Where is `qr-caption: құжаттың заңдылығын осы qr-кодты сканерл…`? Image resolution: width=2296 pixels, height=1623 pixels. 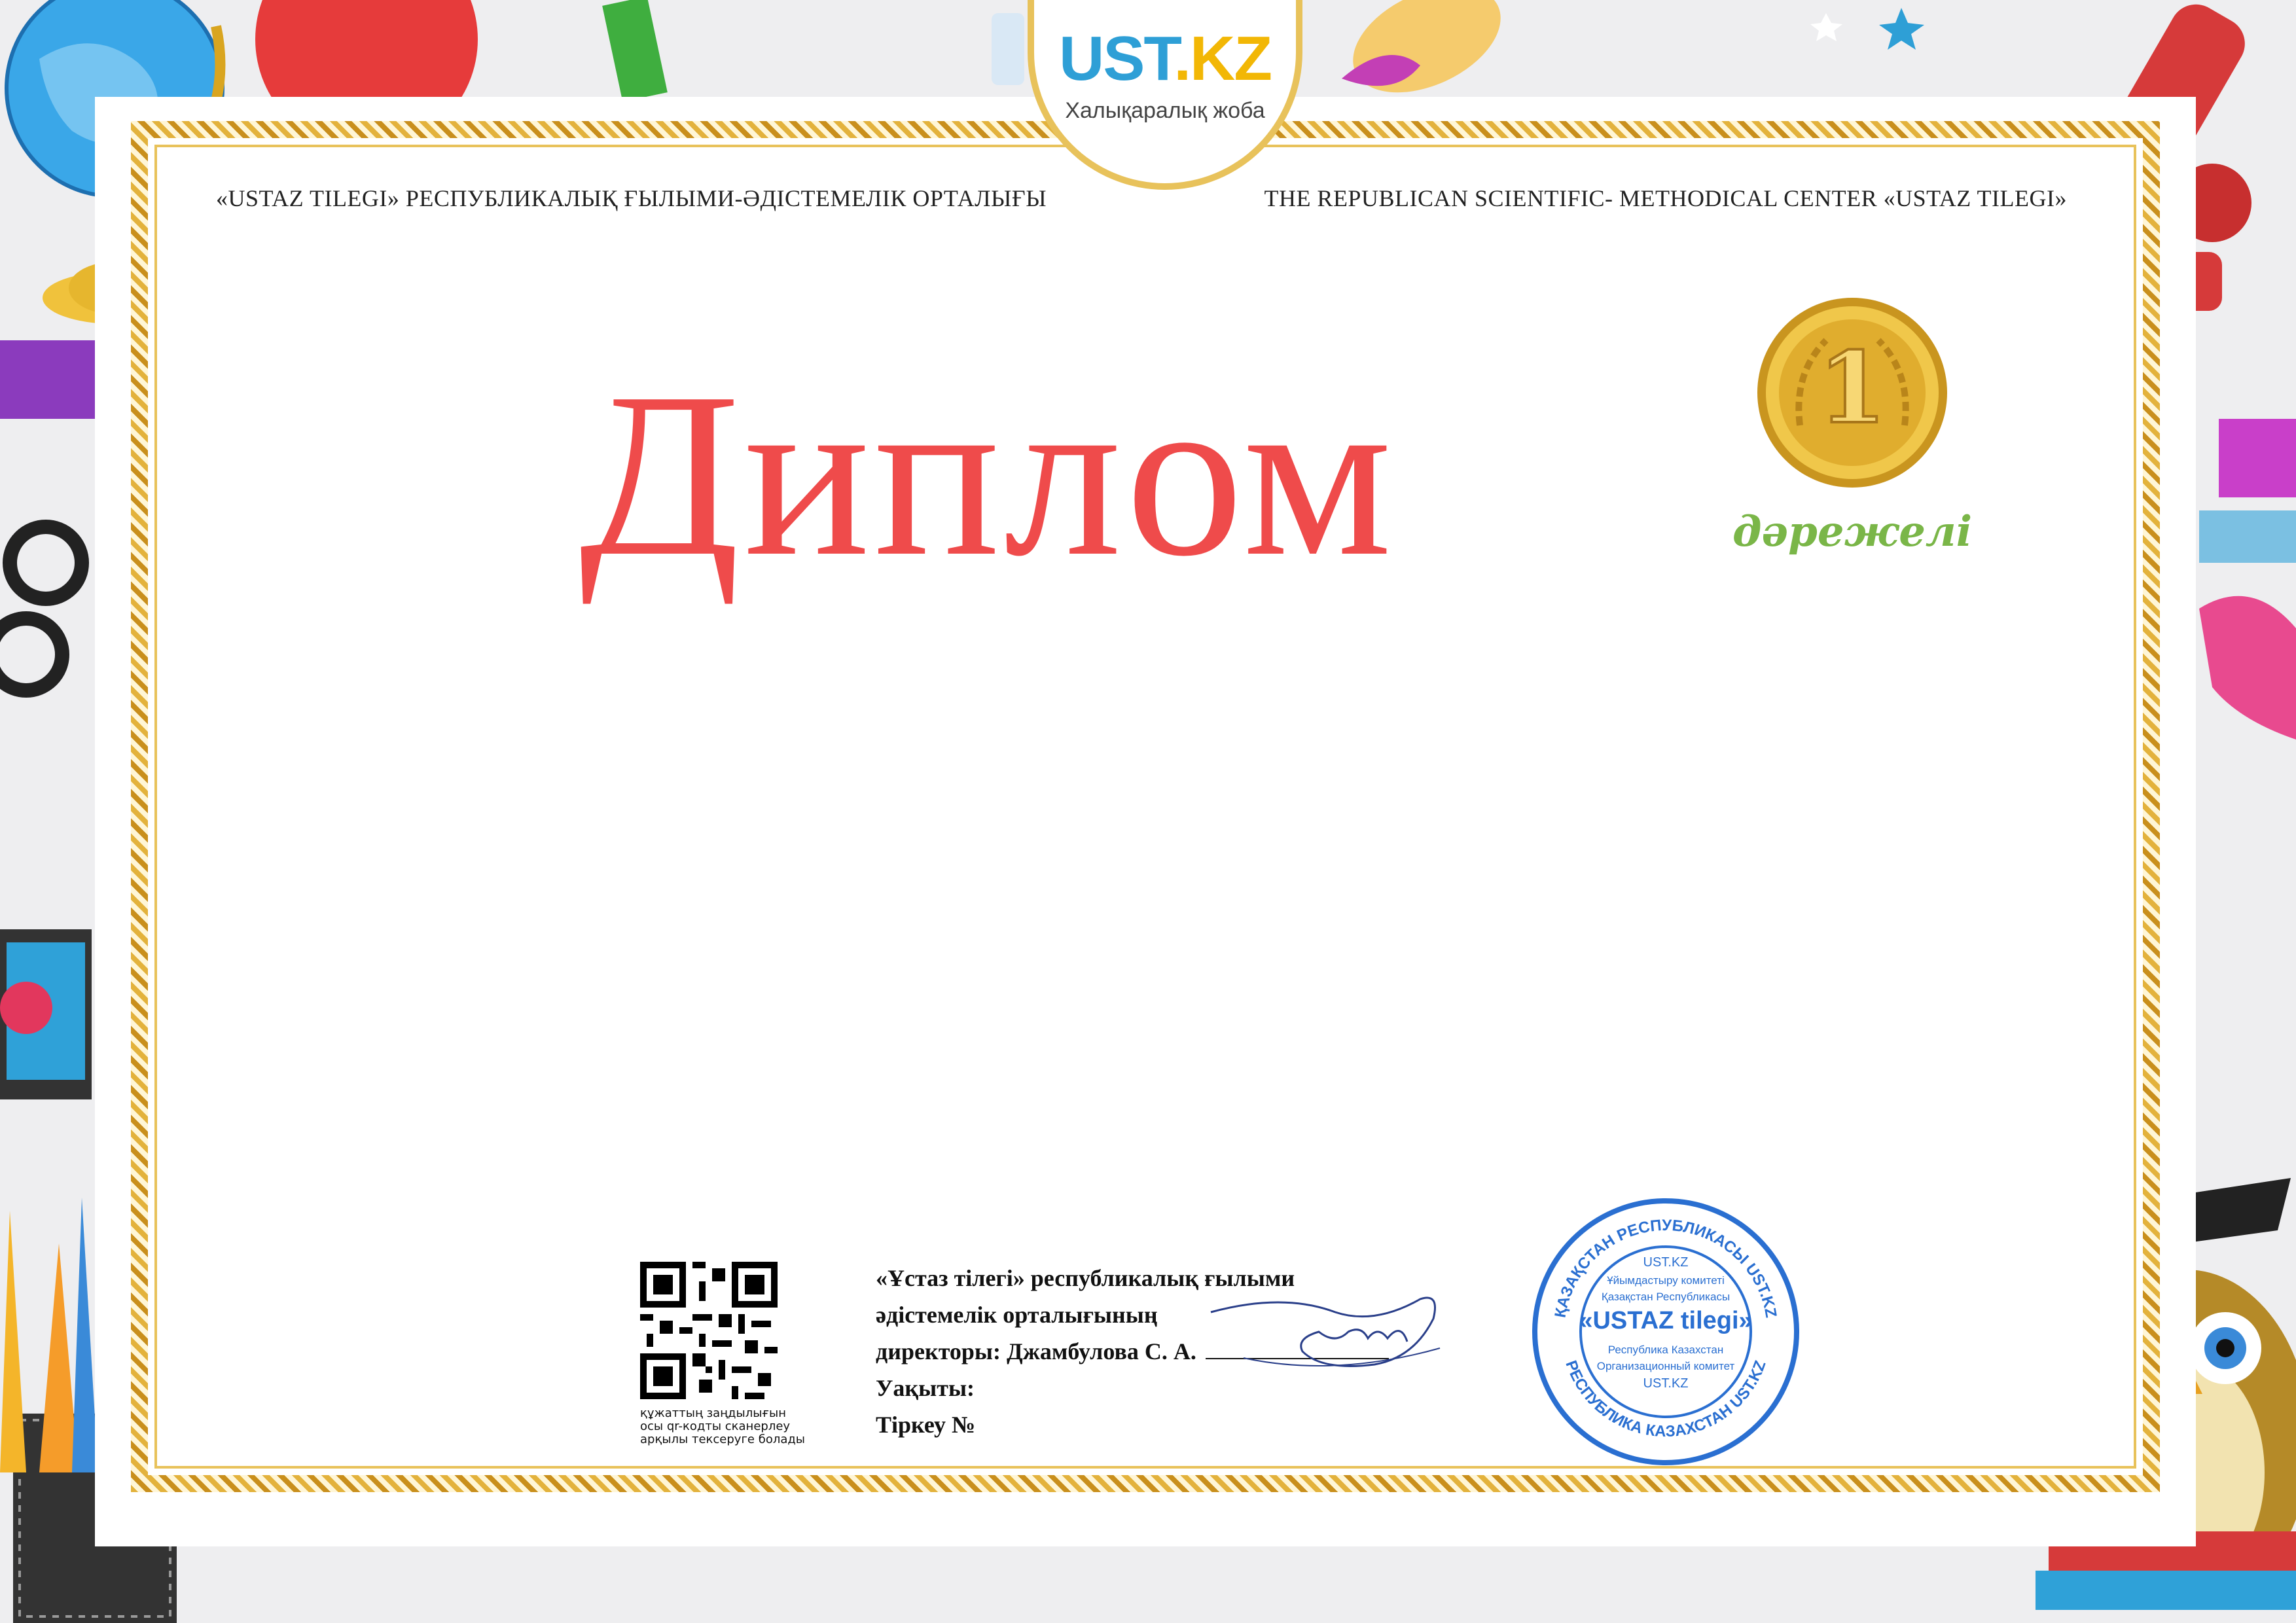 qr-caption: құжаттың заңдылығын осы qr-кодты сканерл… is located at coordinates (732, 1427).